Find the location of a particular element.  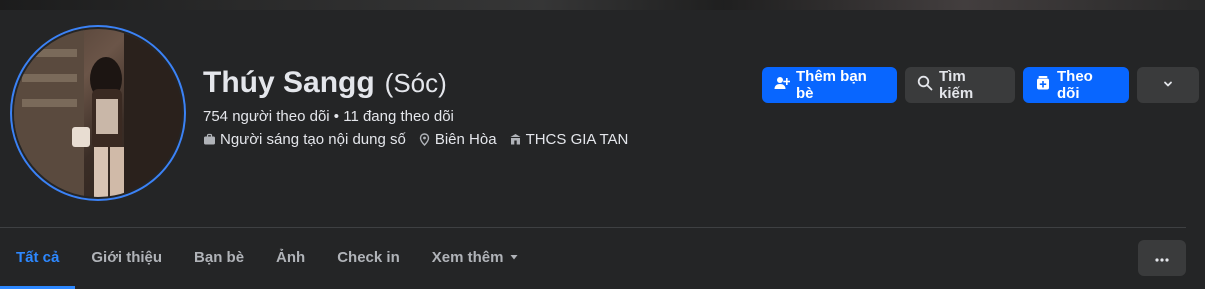

search-icon is located at coordinates (925, 85).